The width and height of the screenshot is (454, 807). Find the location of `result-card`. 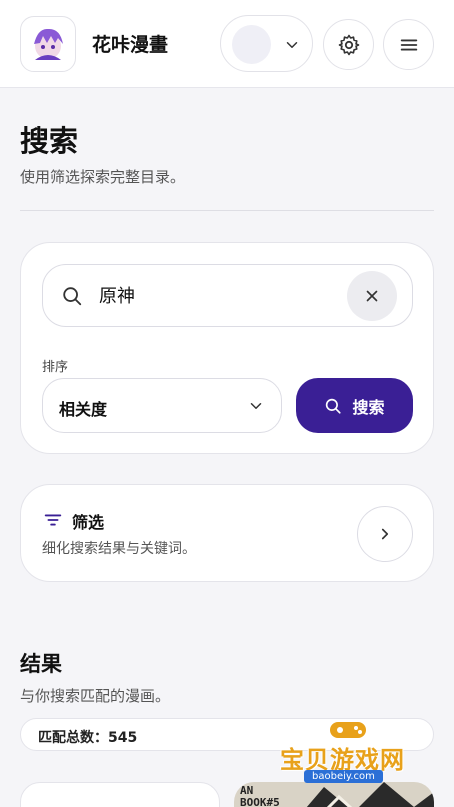

result-card is located at coordinates (120, 794).